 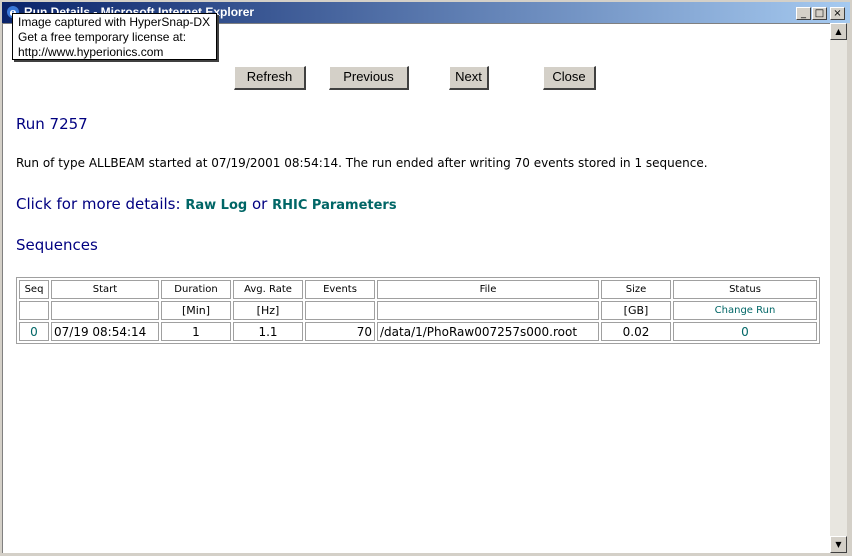 I want to click on unit-seq, so click(x=34, y=310).